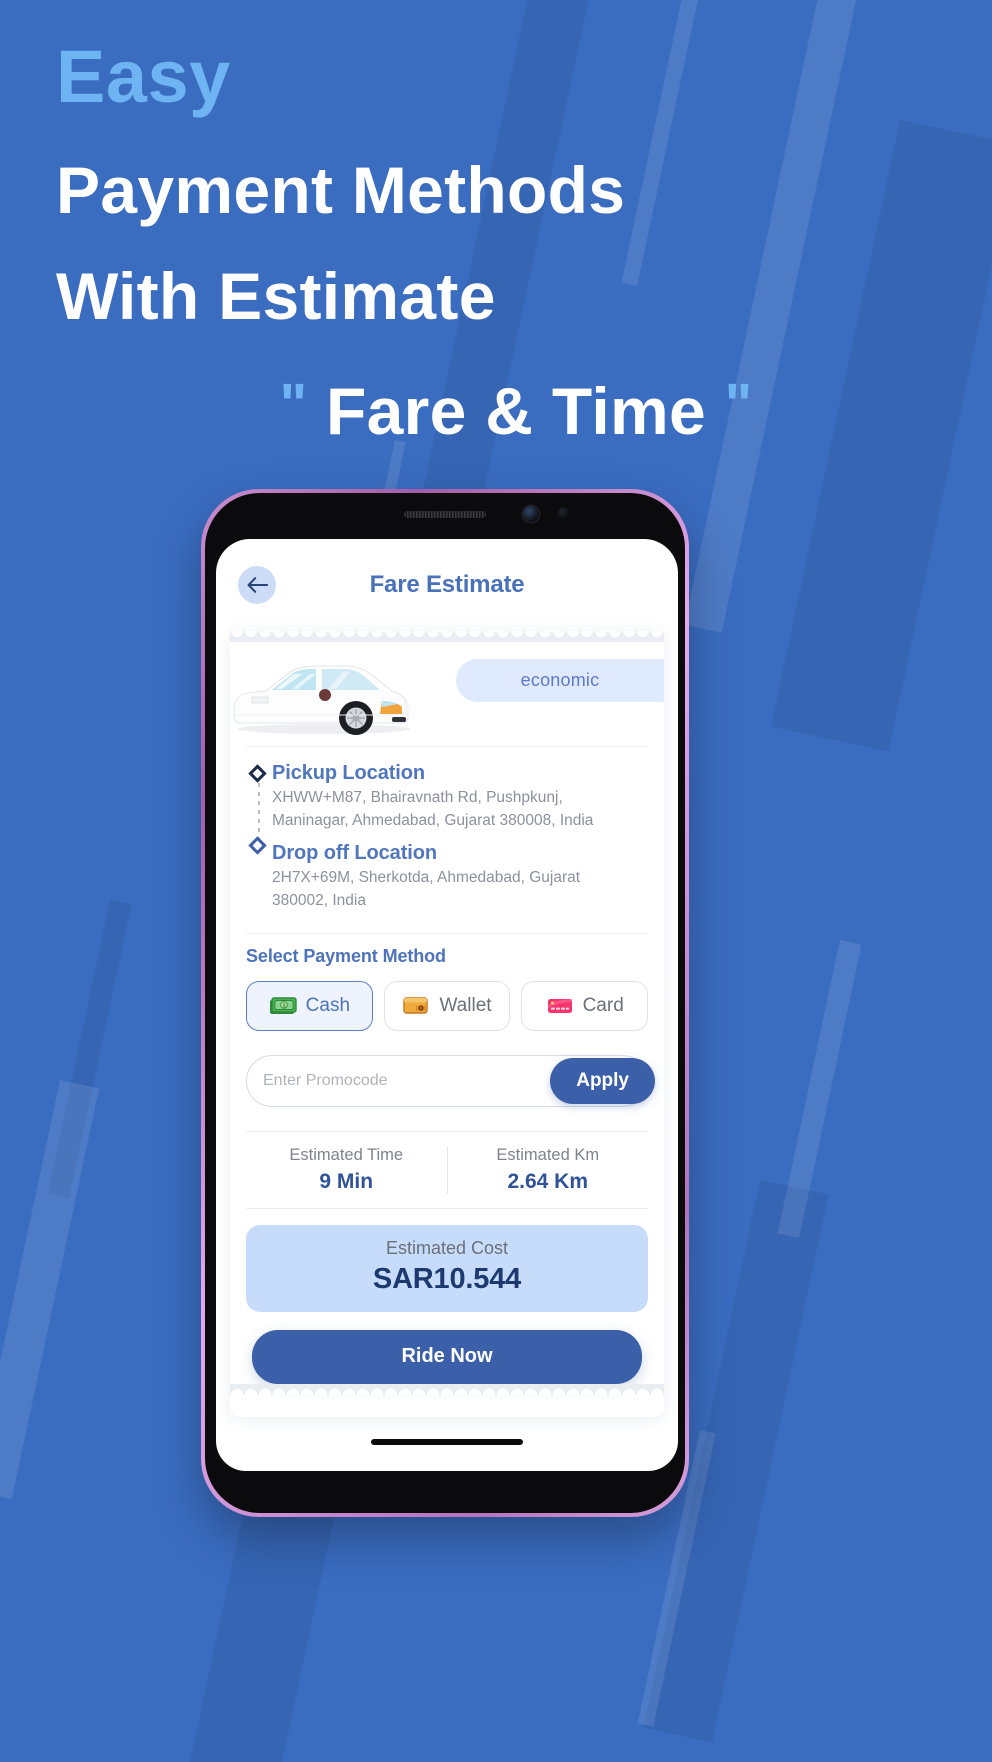 This screenshot has width=992, height=1762. What do you see at coordinates (516, 411) in the screenshot?
I see `headline-quote-text: Fare & Time` at bounding box center [516, 411].